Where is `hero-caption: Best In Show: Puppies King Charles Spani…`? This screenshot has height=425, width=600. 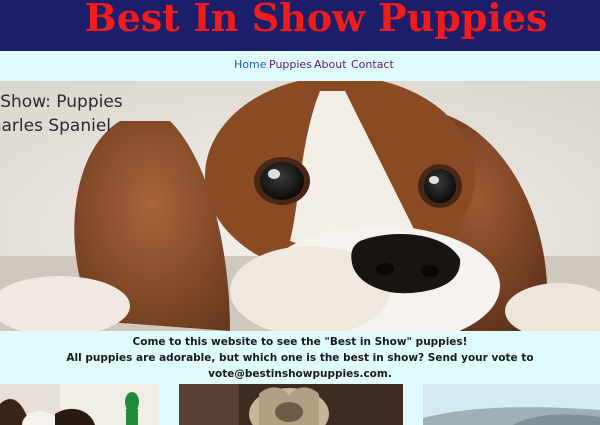 hero-caption: Best In Show: Puppies King Charles Spani… is located at coordinates (61, 114).